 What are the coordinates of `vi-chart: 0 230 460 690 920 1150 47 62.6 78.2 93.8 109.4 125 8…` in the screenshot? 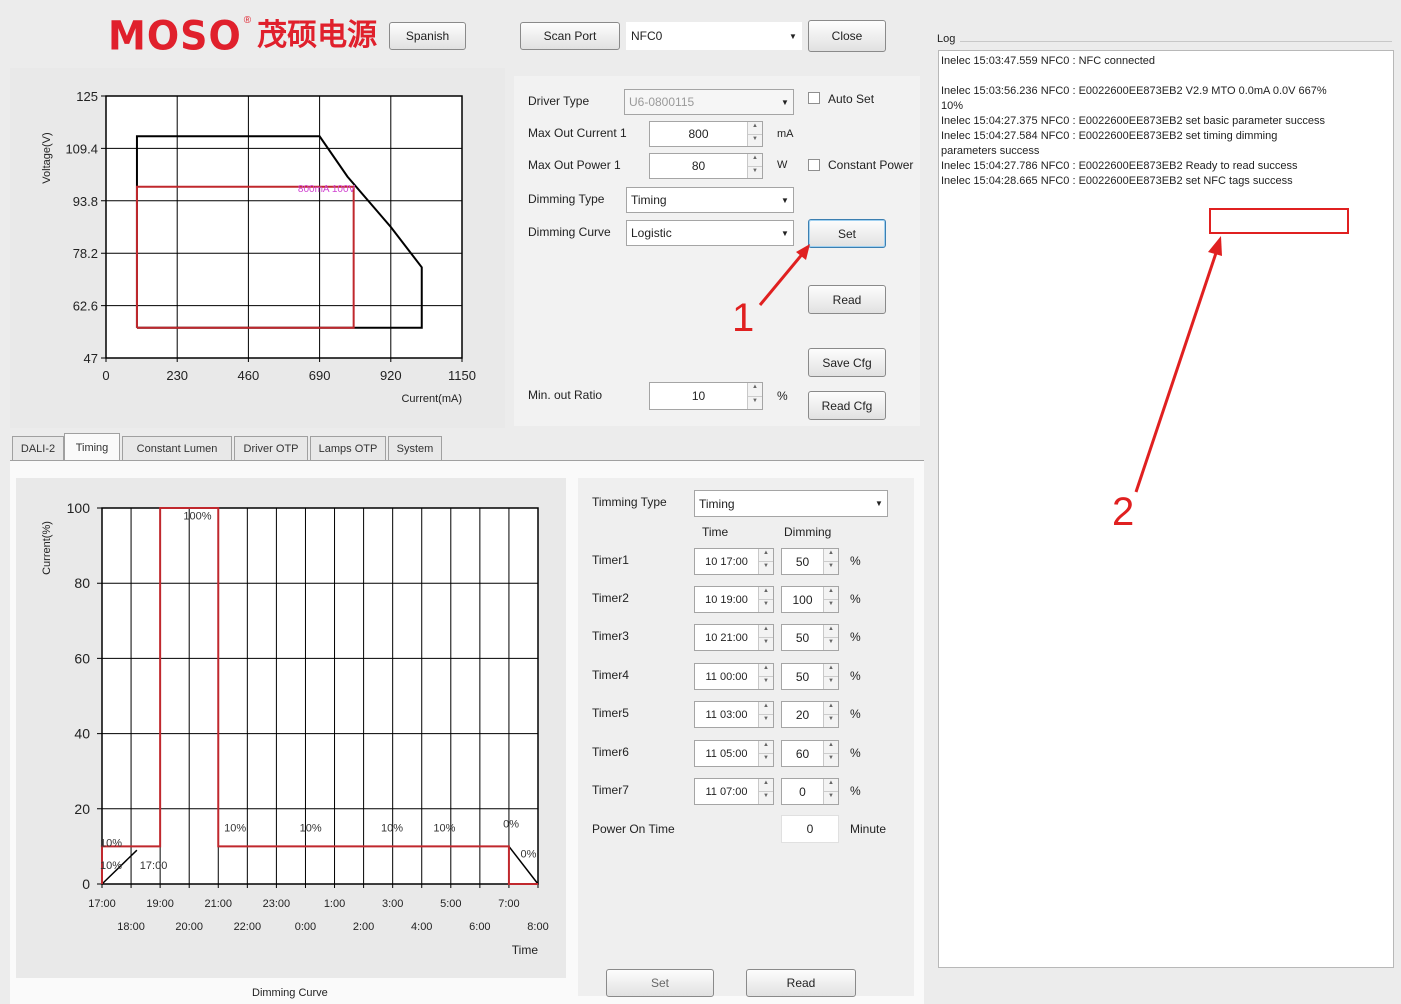 It's located at (258, 247).